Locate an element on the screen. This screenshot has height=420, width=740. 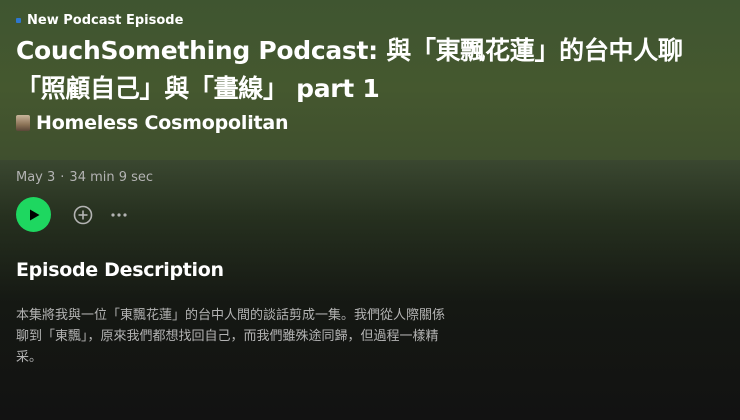
add-to-library-button is located at coordinates (83, 215).